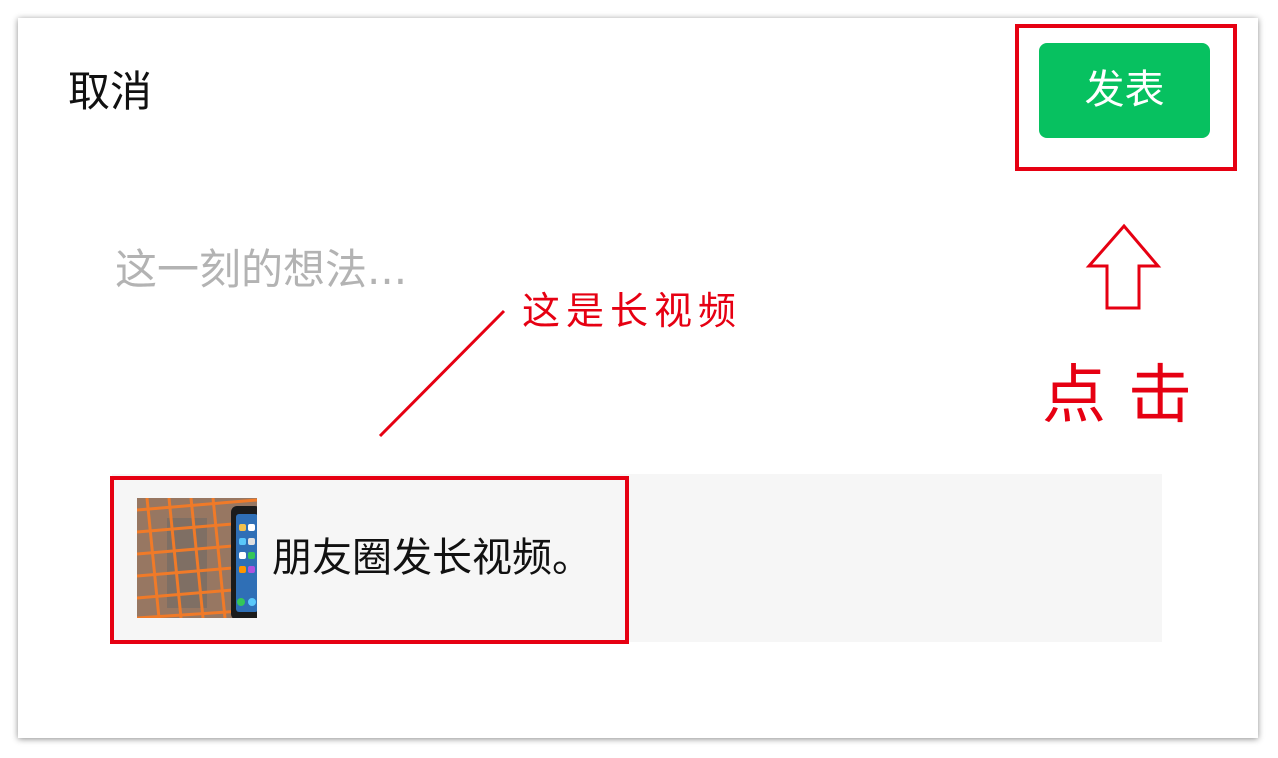 The image size is (1278, 758). What do you see at coordinates (1123, 266) in the screenshot?
I see `up-arrow-icon` at bounding box center [1123, 266].